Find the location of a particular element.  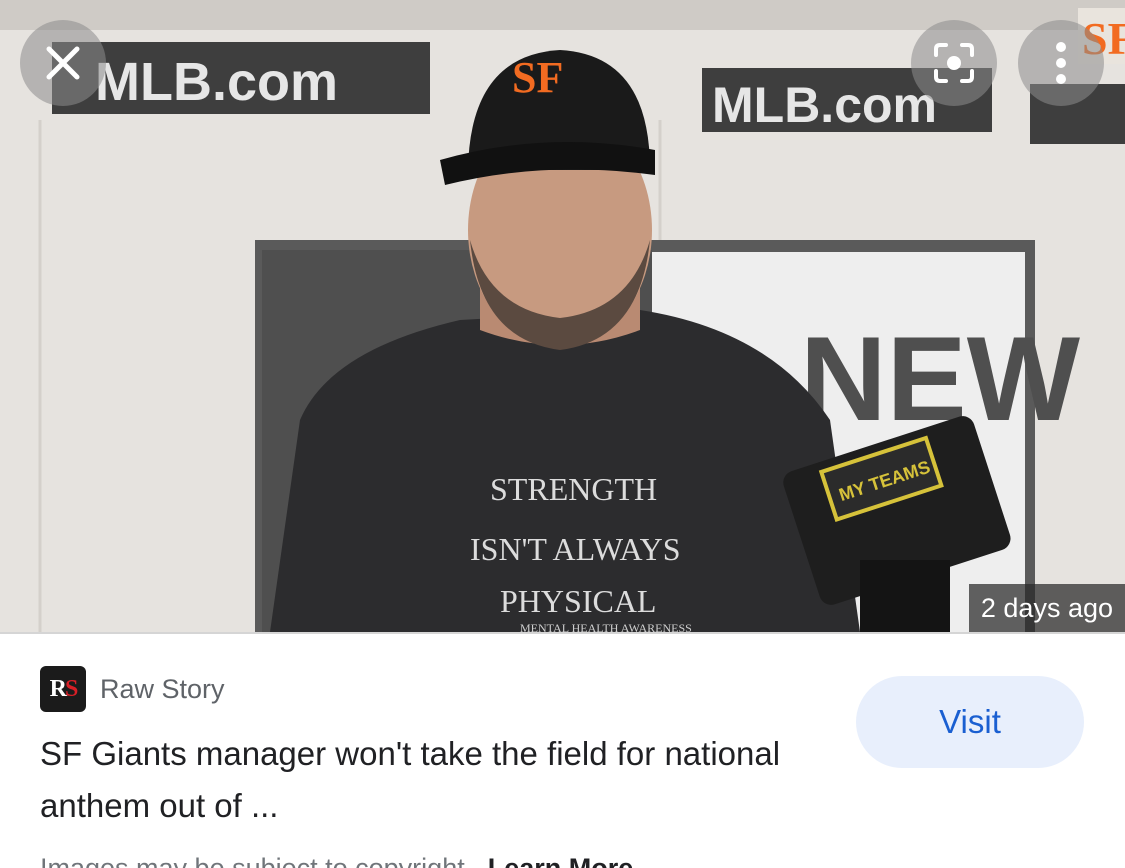

cap-logo-text: SF is located at coordinates (537, 77).